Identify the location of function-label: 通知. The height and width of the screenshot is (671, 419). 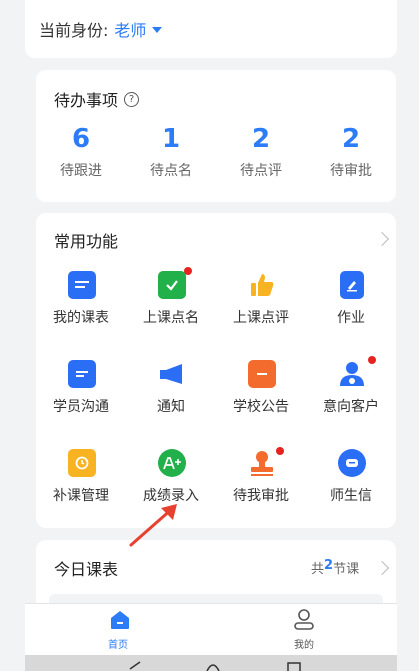
(171, 407).